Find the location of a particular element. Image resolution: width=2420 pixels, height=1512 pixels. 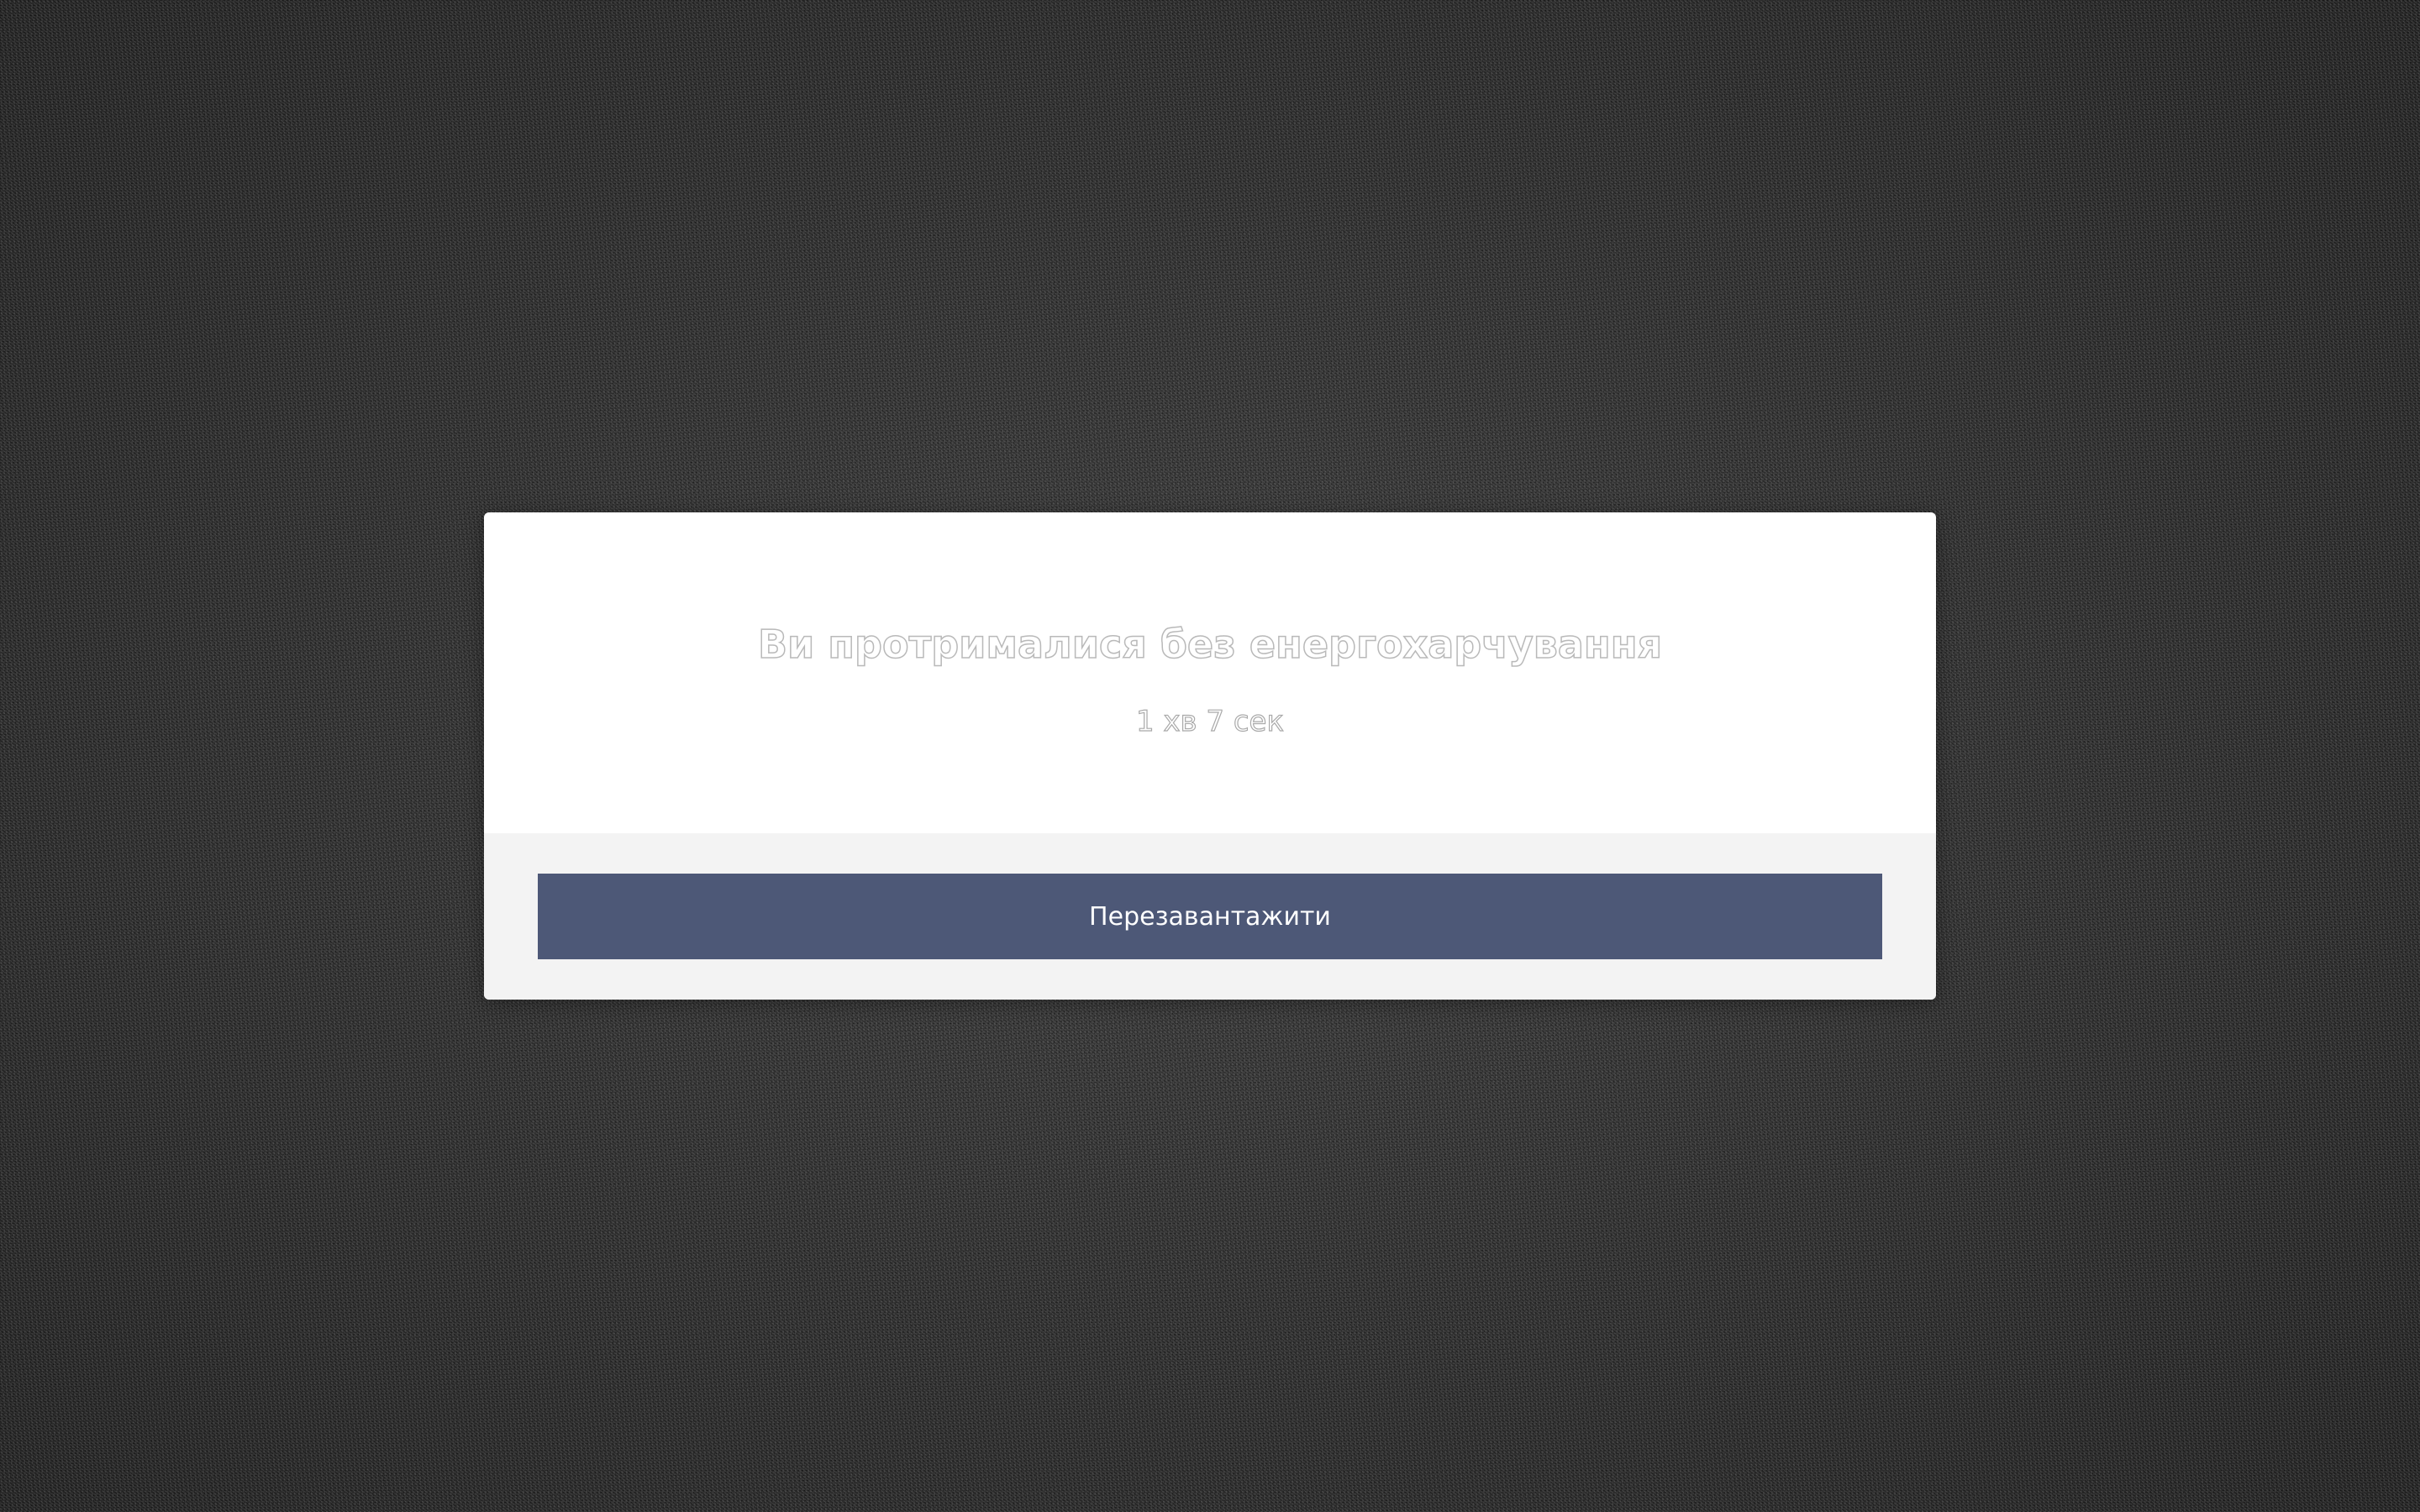

dialog-footer: Перезавантажити is located at coordinates (1210, 916).